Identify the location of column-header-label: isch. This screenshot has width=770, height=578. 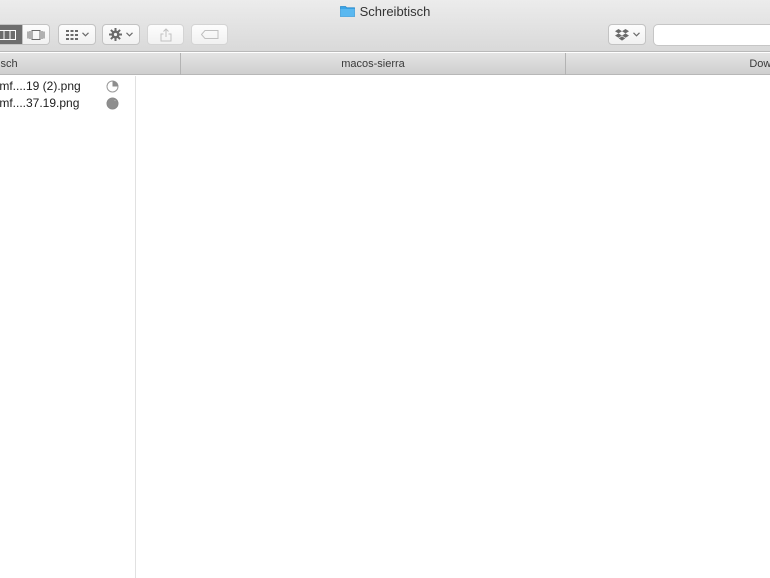
(9, 64).